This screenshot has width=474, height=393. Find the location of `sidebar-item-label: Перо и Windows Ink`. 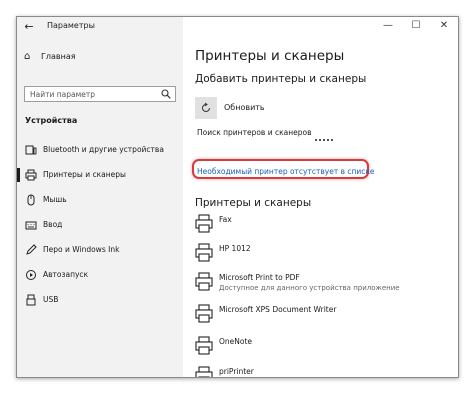

sidebar-item-label: Перо и Windows Ink is located at coordinates (81, 249).